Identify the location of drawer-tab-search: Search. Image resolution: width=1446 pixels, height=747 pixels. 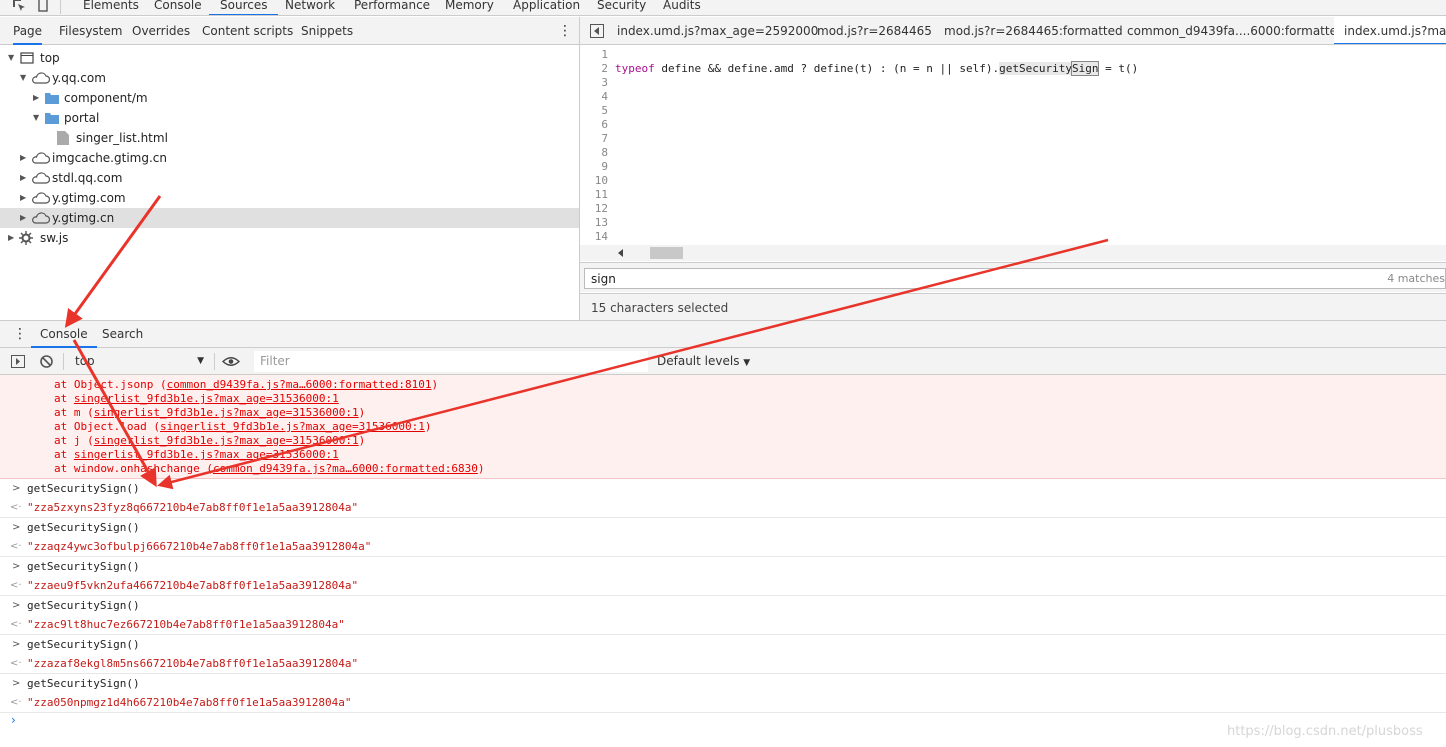
(122, 334).